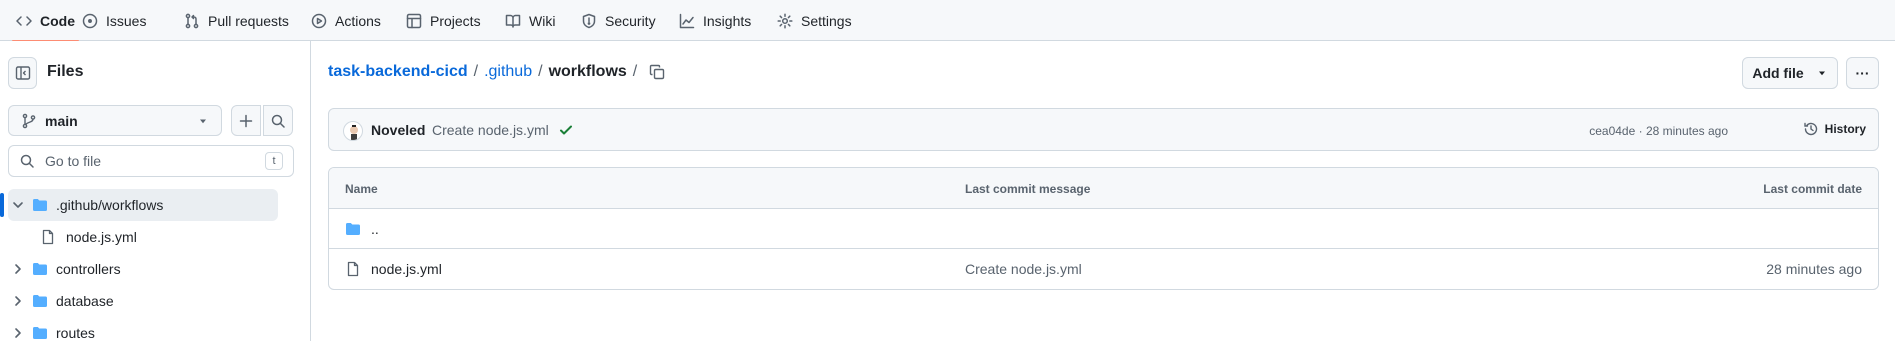 This screenshot has width=1895, height=341. I want to click on tab-projects-label: Projects, so click(455, 20).